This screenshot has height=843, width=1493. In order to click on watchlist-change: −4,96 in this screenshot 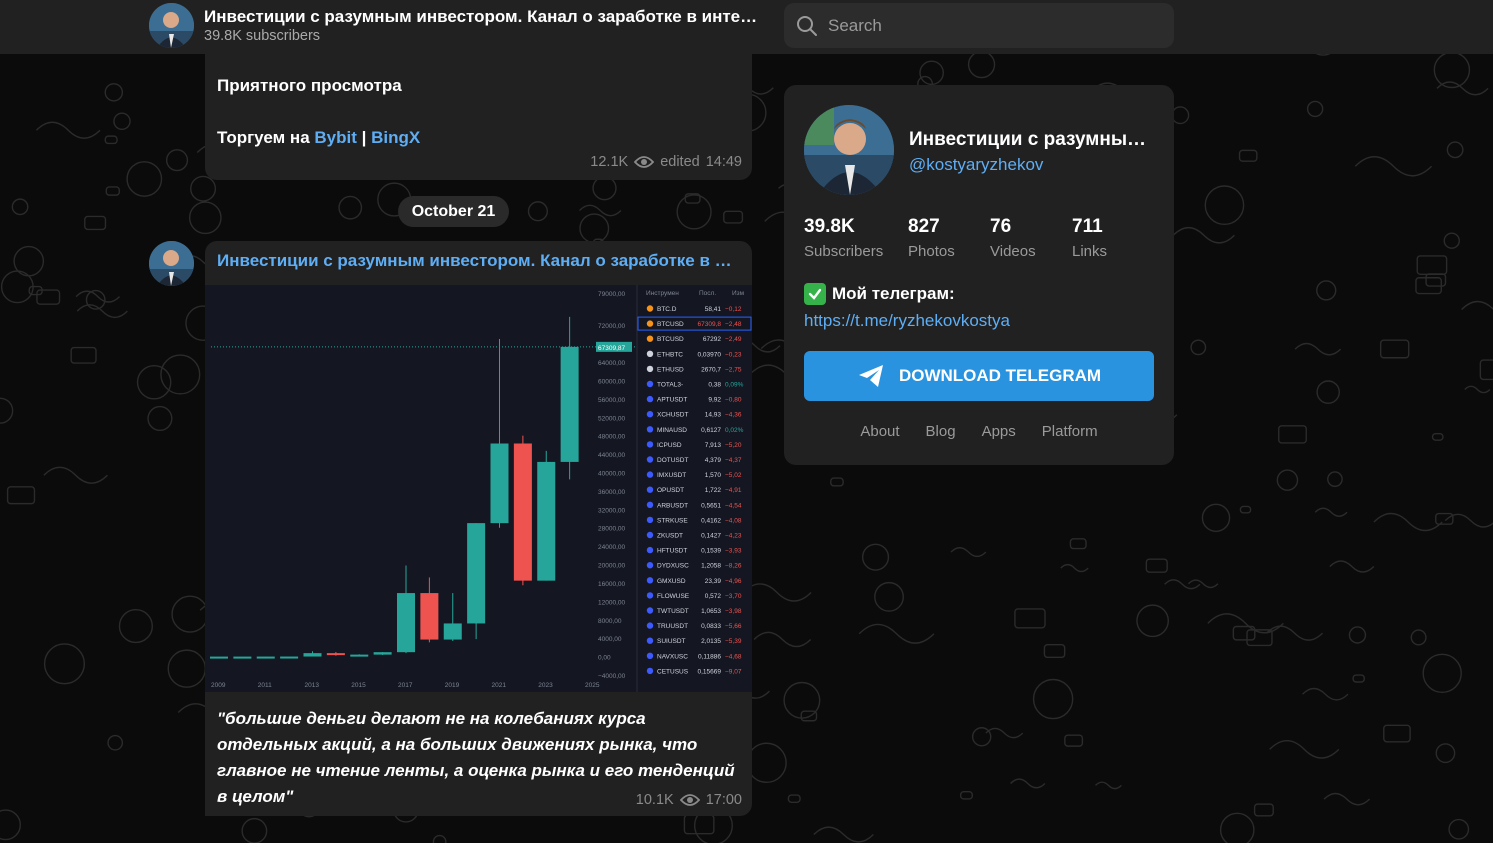, I will do `click(733, 581)`.